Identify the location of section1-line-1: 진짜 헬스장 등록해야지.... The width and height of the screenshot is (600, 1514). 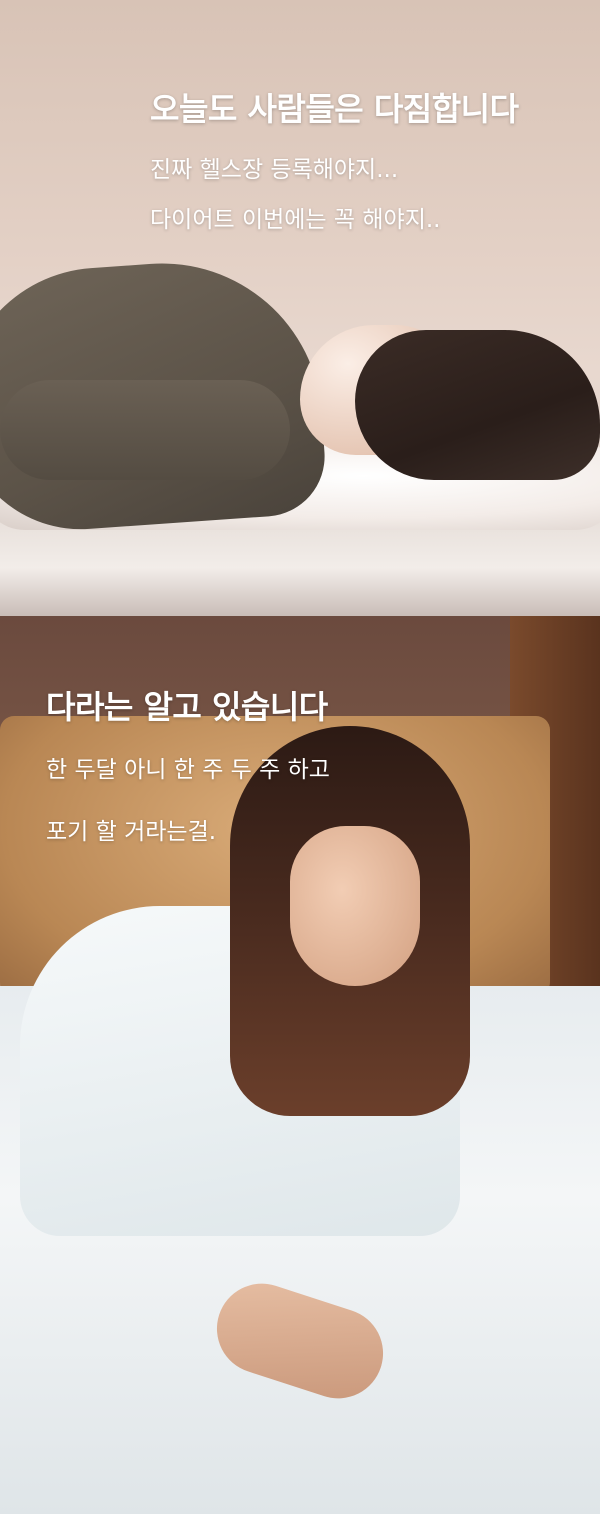
(274, 170).